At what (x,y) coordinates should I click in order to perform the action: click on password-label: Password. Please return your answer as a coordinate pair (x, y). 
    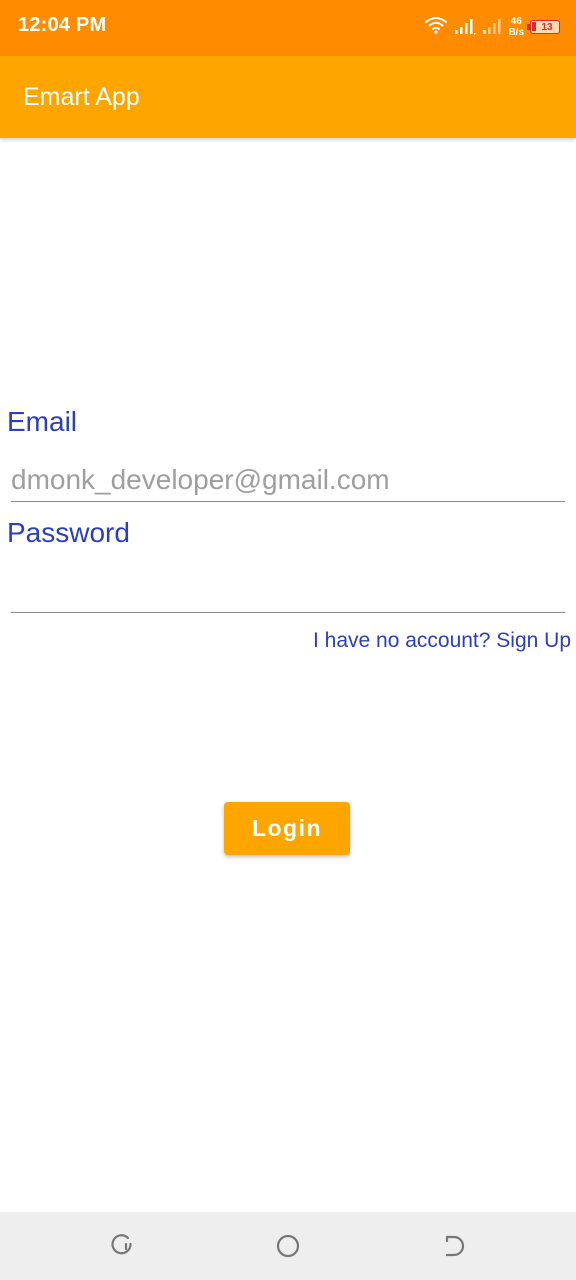
    Looking at the image, I should click on (68, 532).